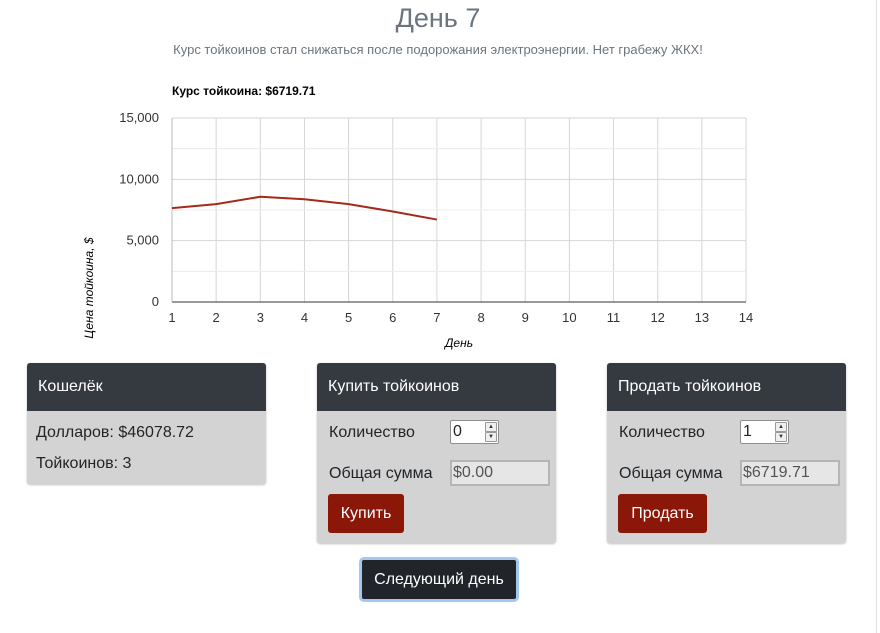  I want to click on buy-card-title: Купить тойкоинов, so click(436, 387).